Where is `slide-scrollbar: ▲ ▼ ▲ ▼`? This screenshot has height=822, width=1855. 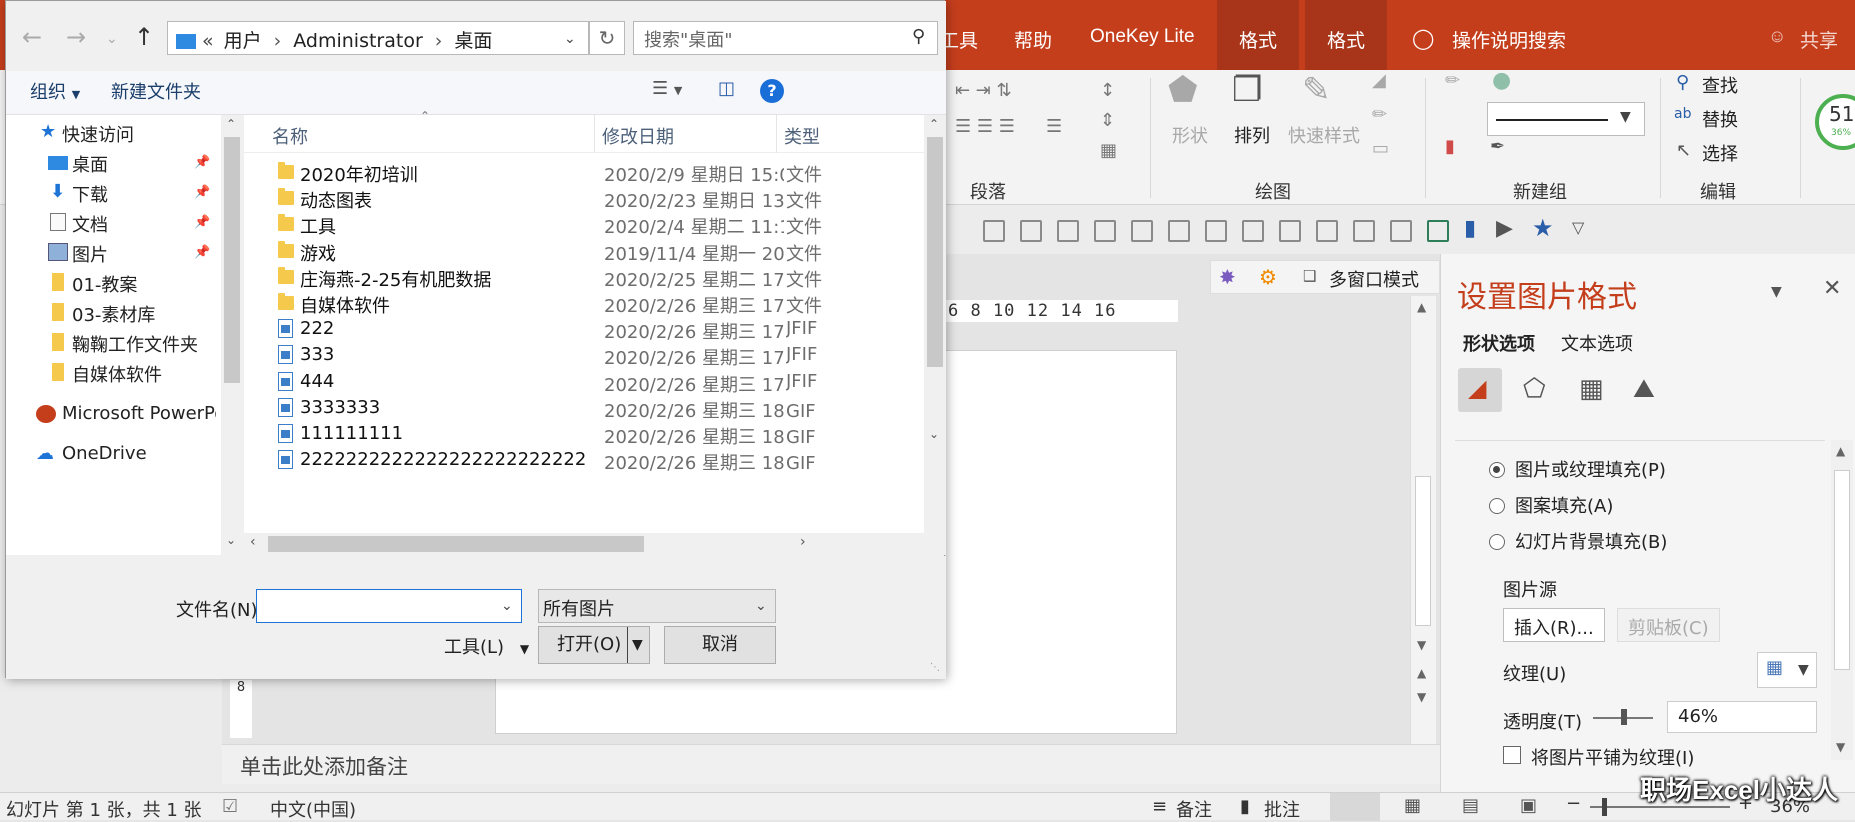
slide-scrollbar: ▲ ▼ ▲ ▼ is located at coordinates (1423, 520).